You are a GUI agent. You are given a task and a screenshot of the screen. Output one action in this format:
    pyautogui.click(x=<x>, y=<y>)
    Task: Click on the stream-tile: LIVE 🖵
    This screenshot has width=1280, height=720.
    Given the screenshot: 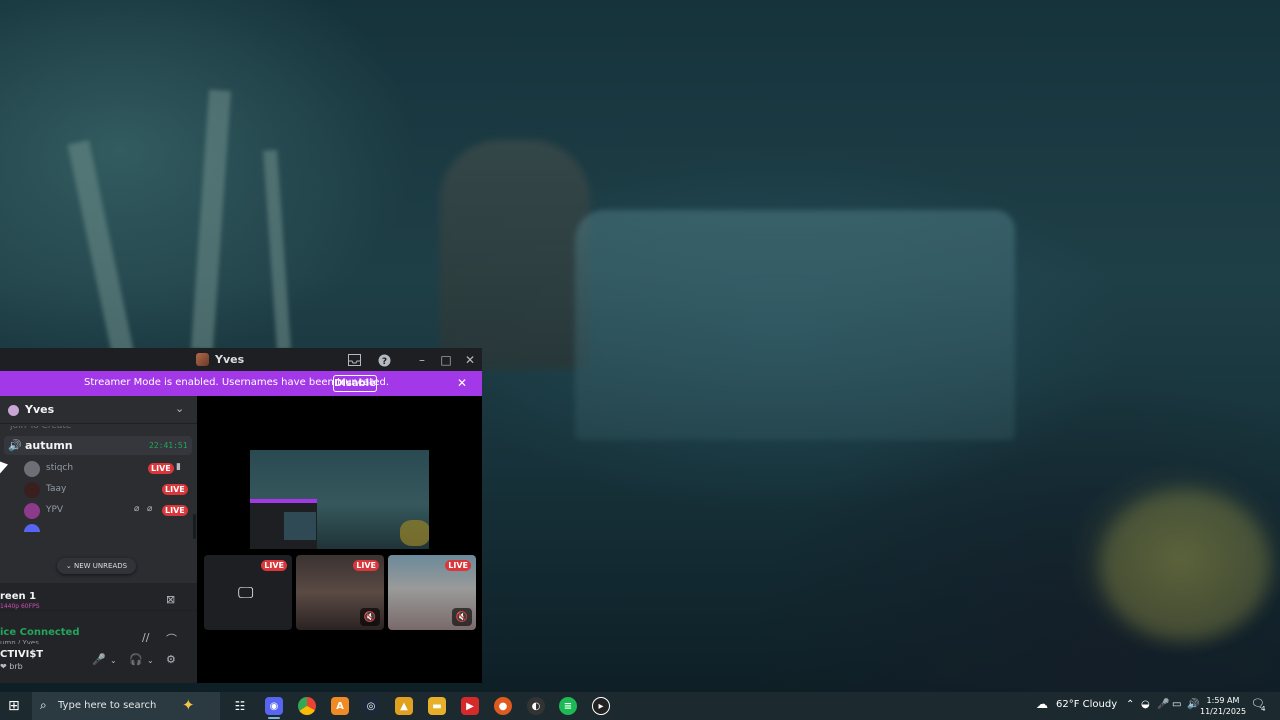 What is the action you would take?
    pyautogui.click(x=248, y=592)
    